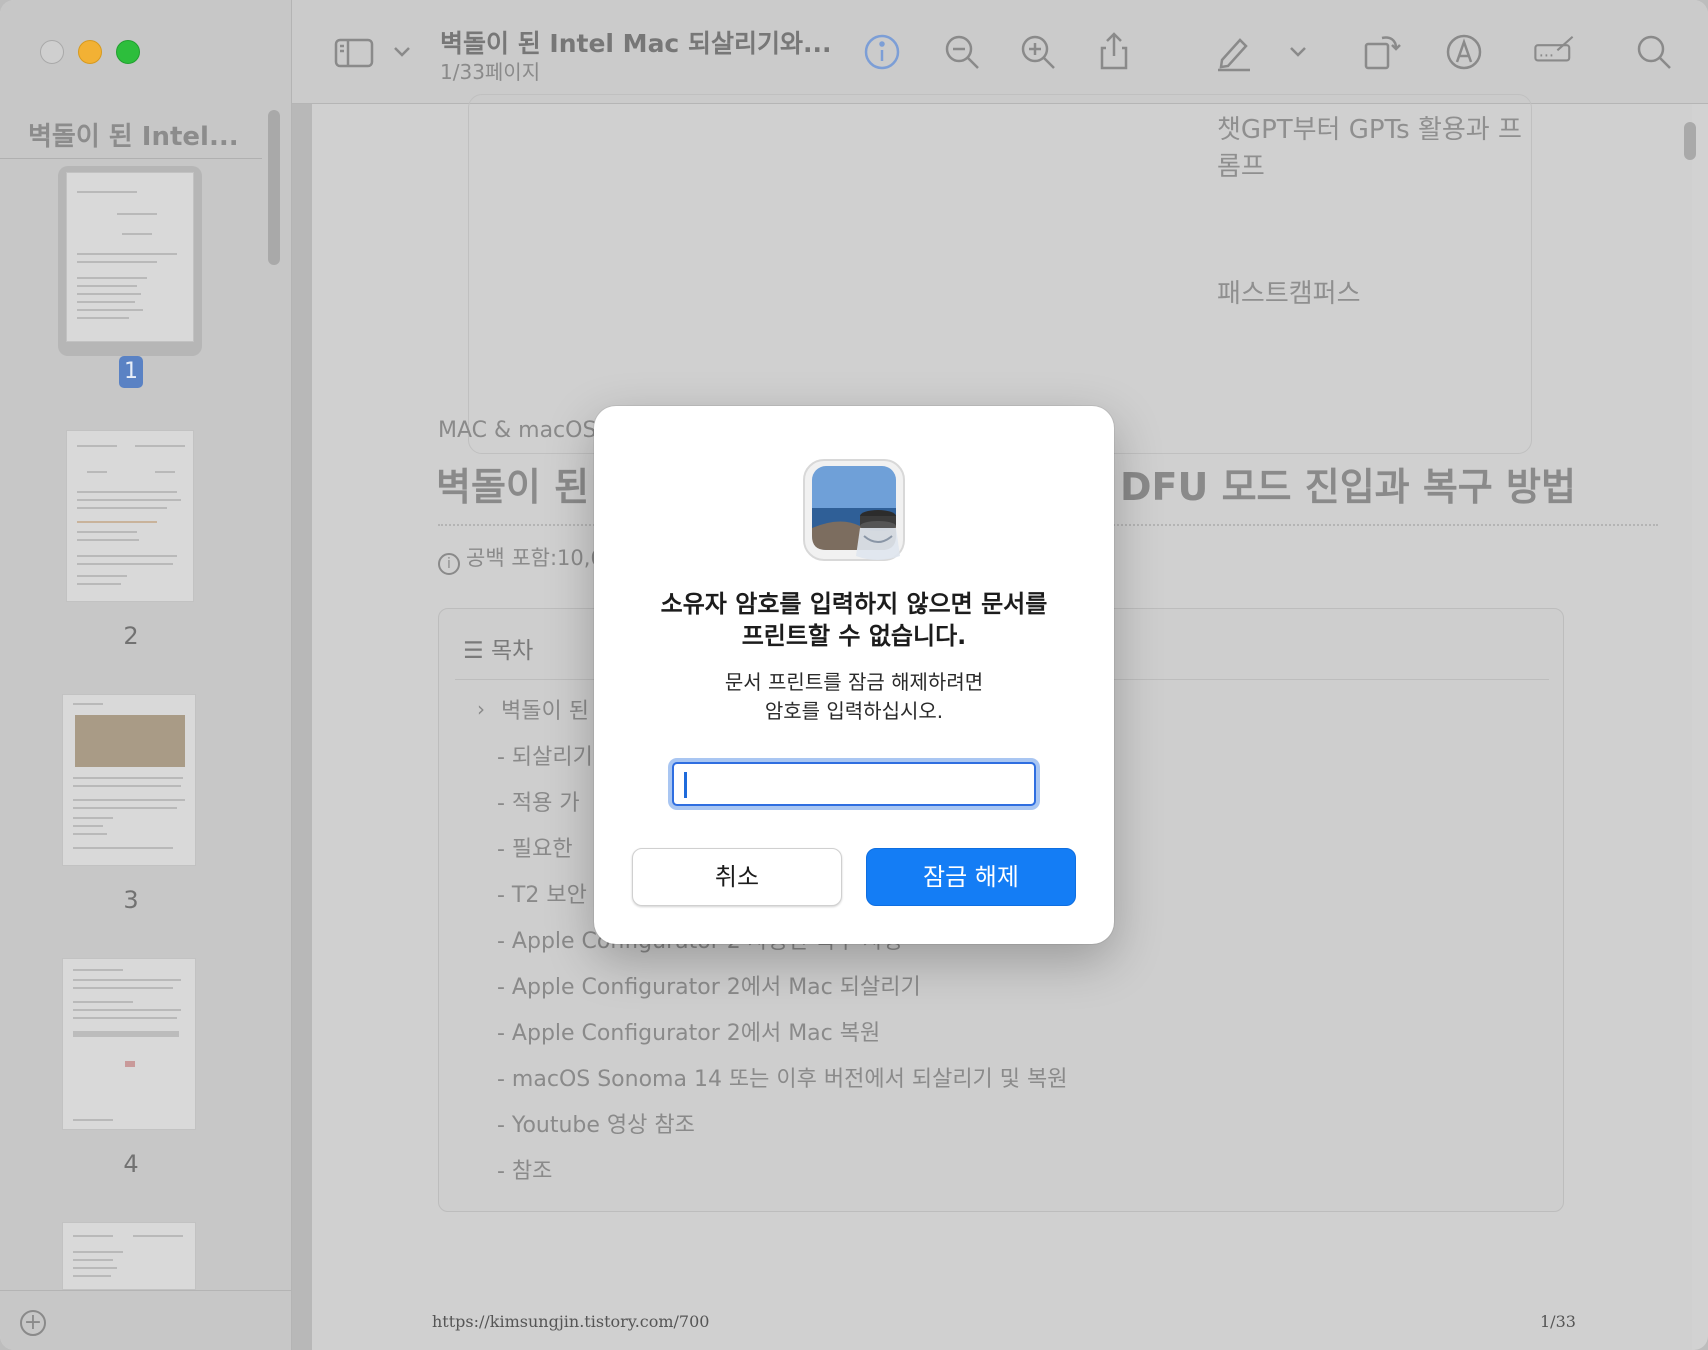 Image resolution: width=1708 pixels, height=1350 pixels. What do you see at coordinates (854, 620) in the screenshot?
I see `dialog-title: 소유자 암호를 입력하지 않으면 문서를 프린트할 수 없습니다.` at bounding box center [854, 620].